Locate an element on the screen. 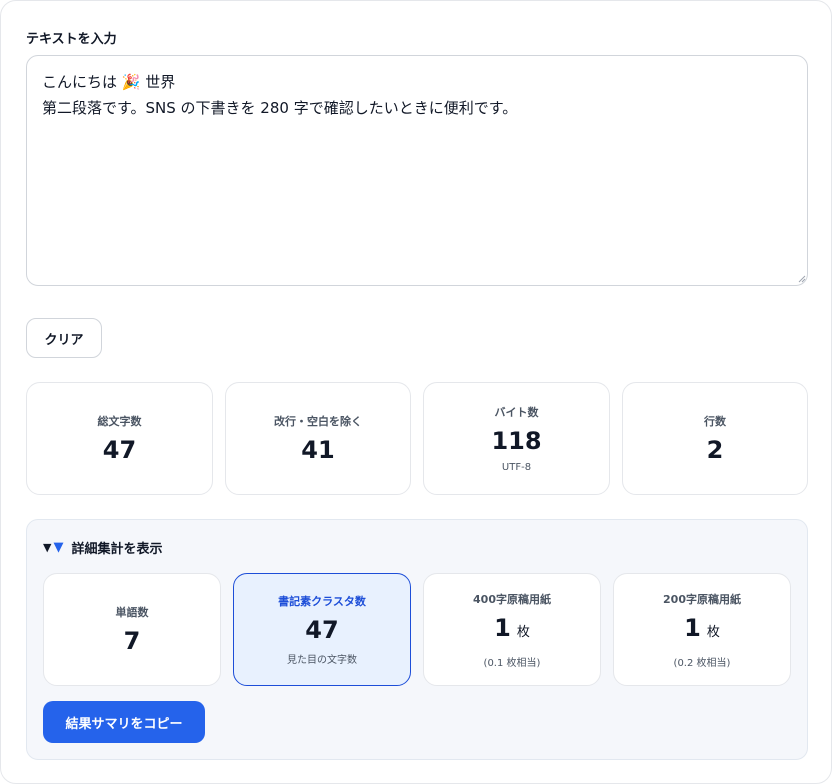  input-label: テキストを入力 is located at coordinates (71, 39).